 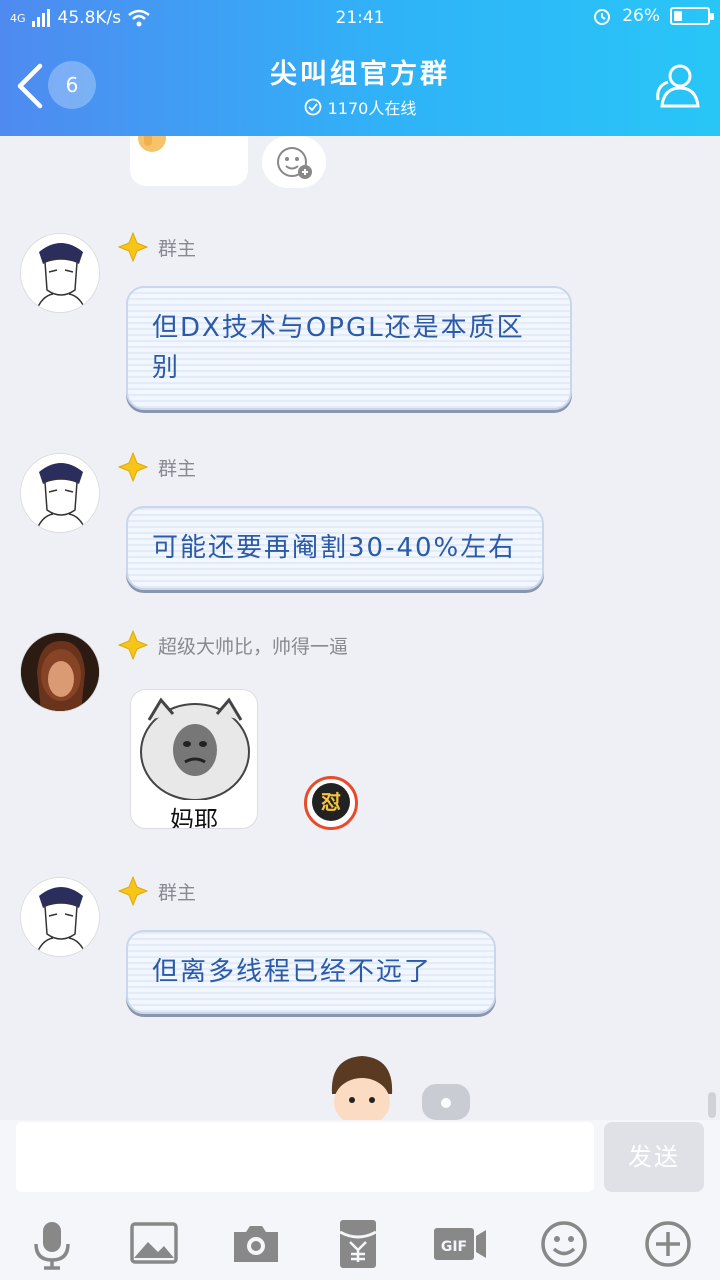 What do you see at coordinates (654, 1157) in the screenshot?
I see `send-button: 发送` at bounding box center [654, 1157].